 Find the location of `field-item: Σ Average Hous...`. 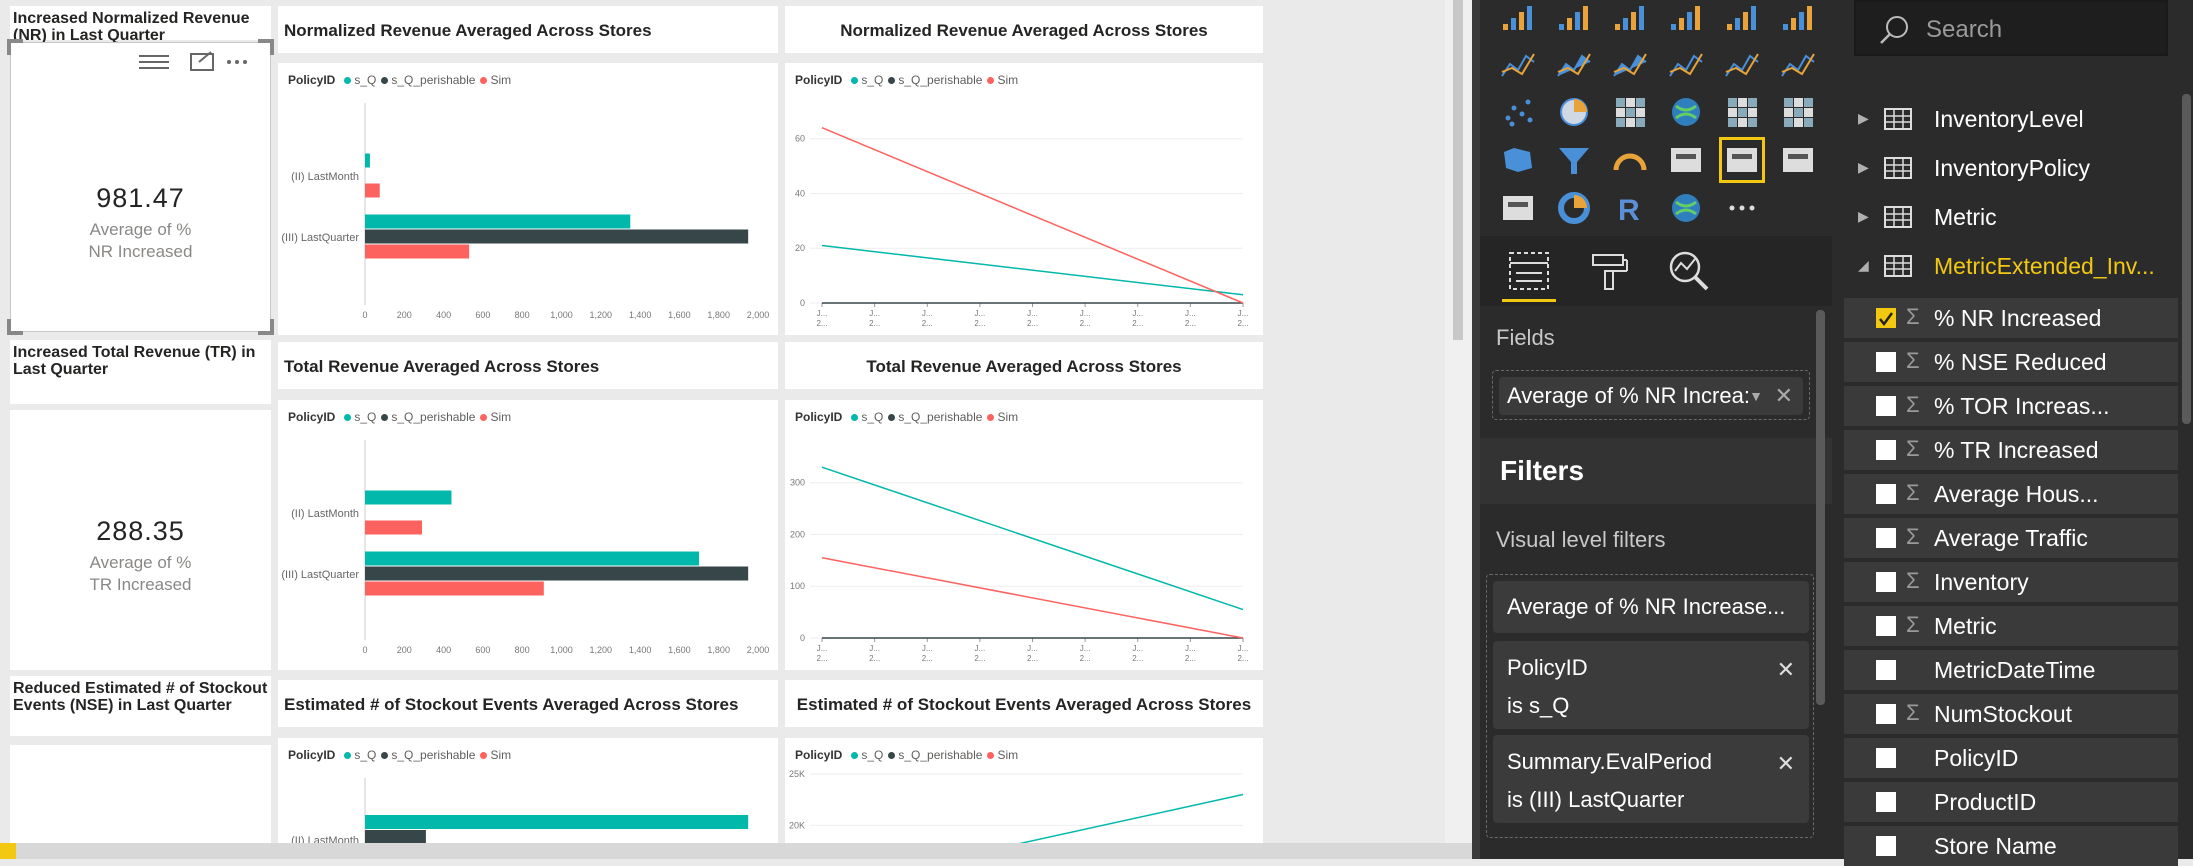

field-item: Σ Average Hous... is located at coordinates (2011, 494).